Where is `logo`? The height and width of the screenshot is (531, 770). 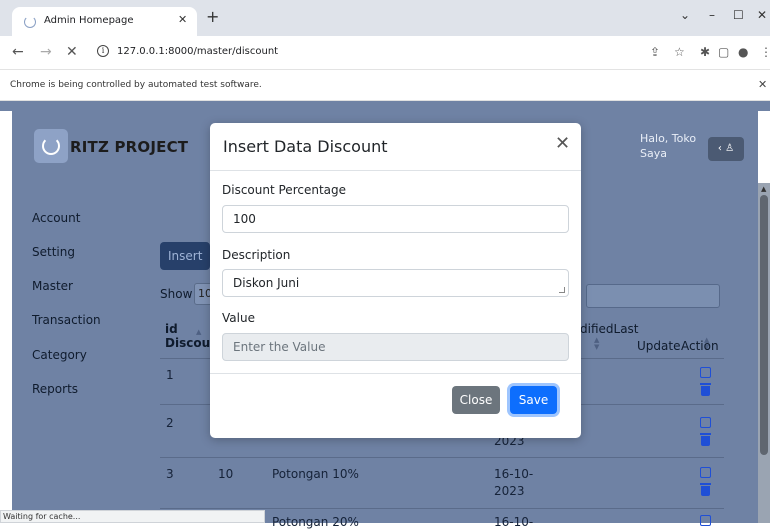 logo is located at coordinates (51, 146).